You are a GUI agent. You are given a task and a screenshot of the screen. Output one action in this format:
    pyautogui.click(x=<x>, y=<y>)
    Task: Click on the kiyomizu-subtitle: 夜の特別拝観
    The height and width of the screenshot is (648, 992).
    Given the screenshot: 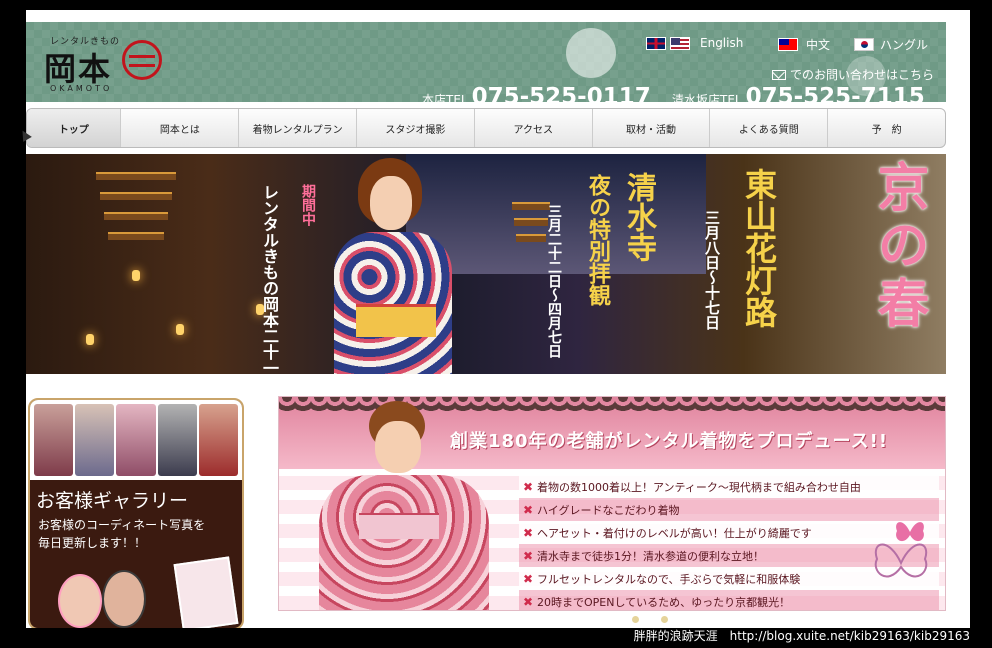 What is the action you would take?
    pyautogui.click(x=598, y=240)
    